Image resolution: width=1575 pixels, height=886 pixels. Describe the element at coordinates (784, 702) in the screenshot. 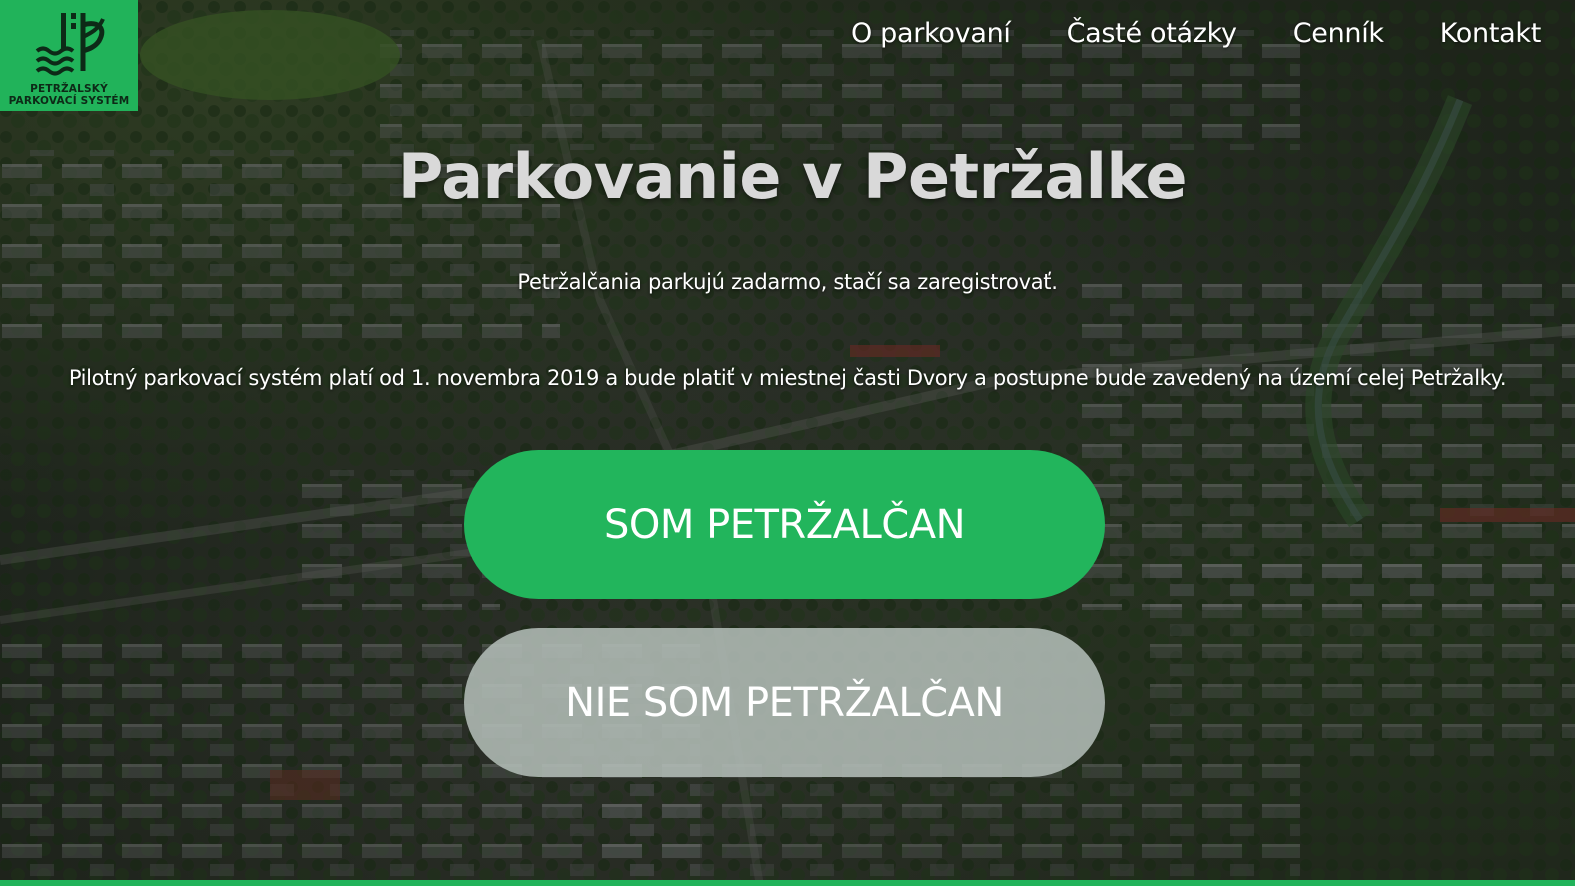

I see `nie-som-petrzalcan-button: NIE SOM PETRŽALČAN` at that location.